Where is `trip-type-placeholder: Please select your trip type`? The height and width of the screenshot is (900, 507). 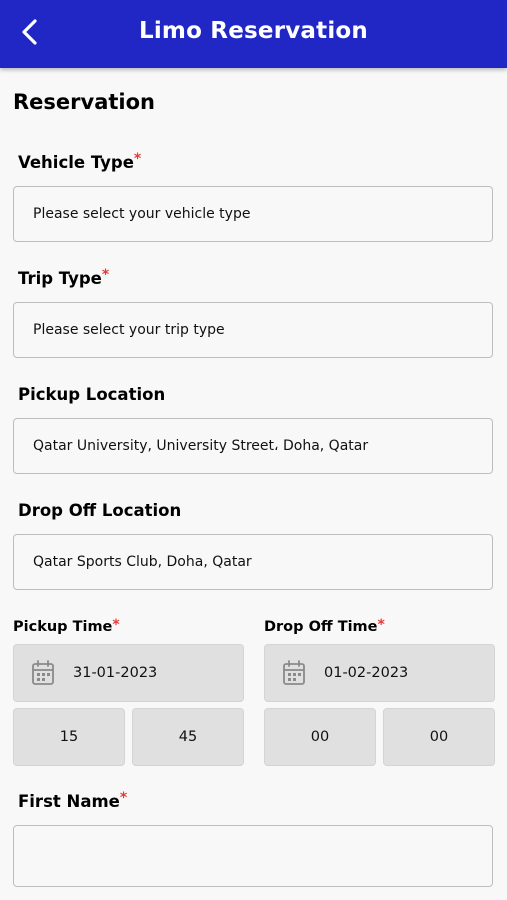 trip-type-placeholder: Please select your trip type is located at coordinates (129, 330).